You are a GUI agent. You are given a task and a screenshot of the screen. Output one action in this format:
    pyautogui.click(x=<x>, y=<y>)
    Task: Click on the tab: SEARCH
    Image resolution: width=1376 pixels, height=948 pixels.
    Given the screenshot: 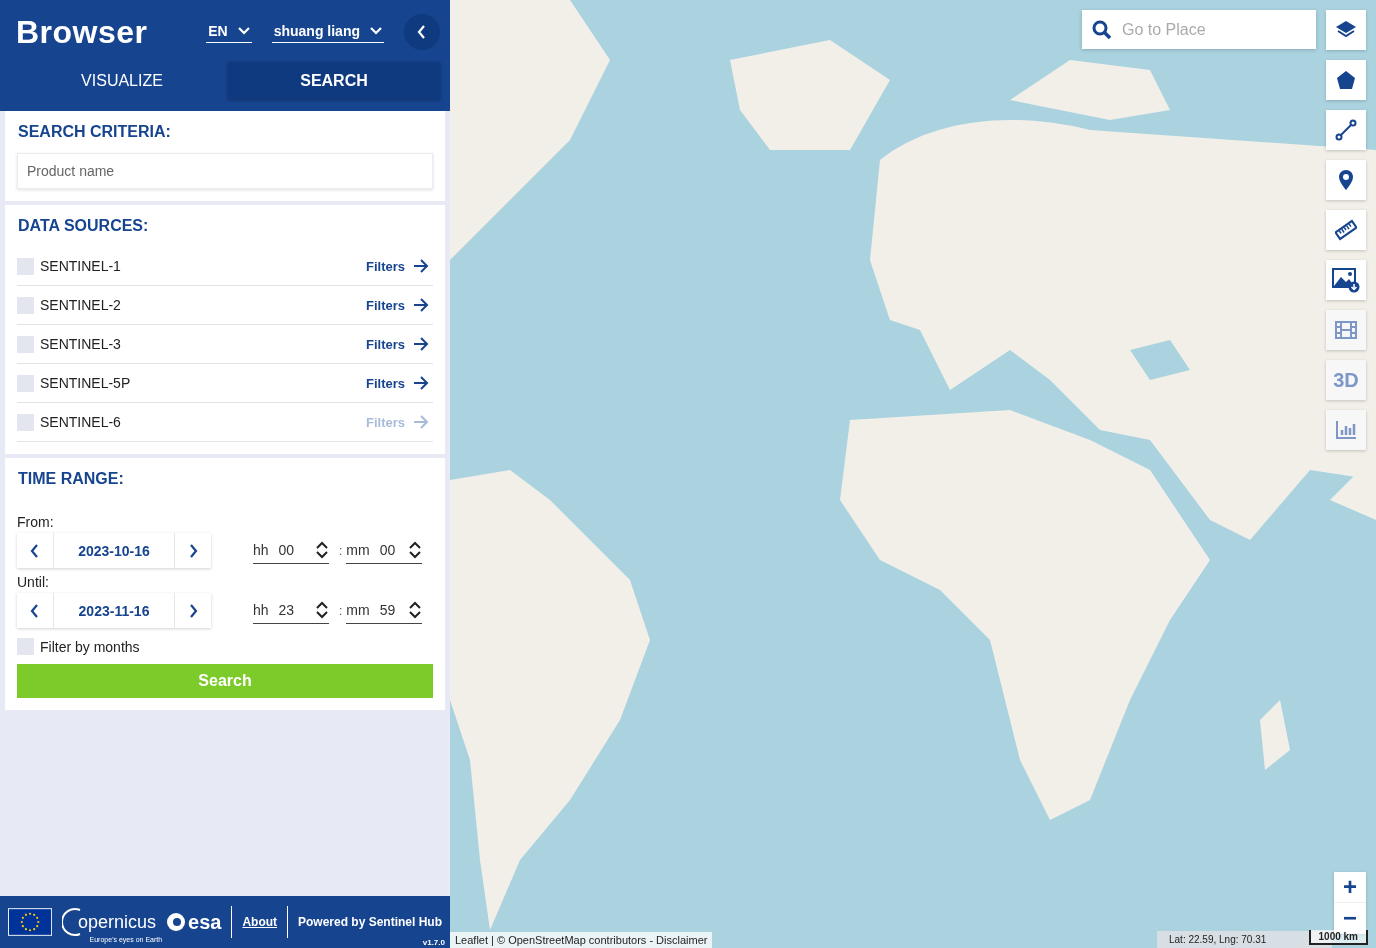 What is the action you would take?
    pyautogui.click(x=334, y=80)
    